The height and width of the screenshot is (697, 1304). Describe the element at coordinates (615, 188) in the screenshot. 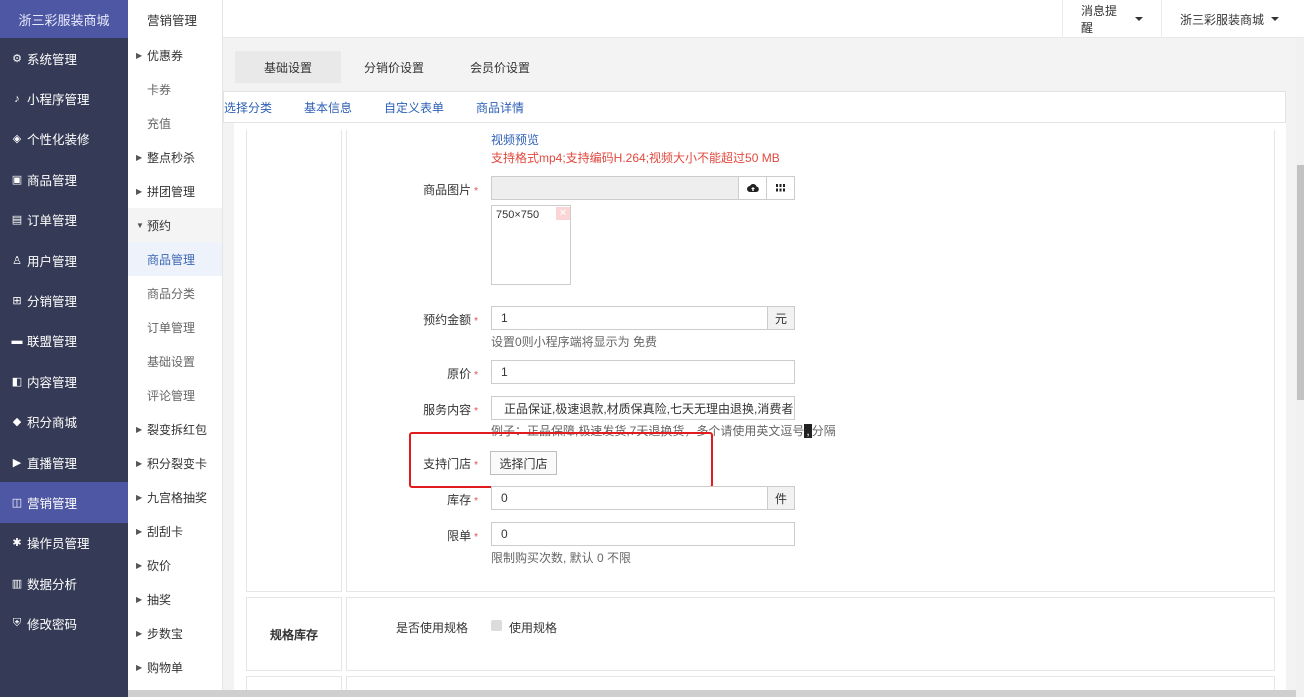

I see `goods-images-input` at that location.